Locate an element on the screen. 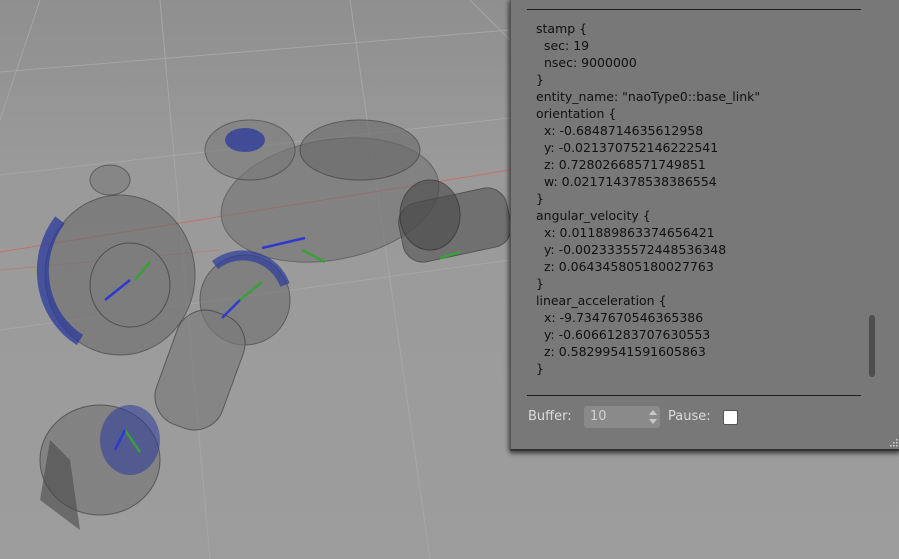  message-line: nsec: 9000000 is located at coordinates (586, 62).